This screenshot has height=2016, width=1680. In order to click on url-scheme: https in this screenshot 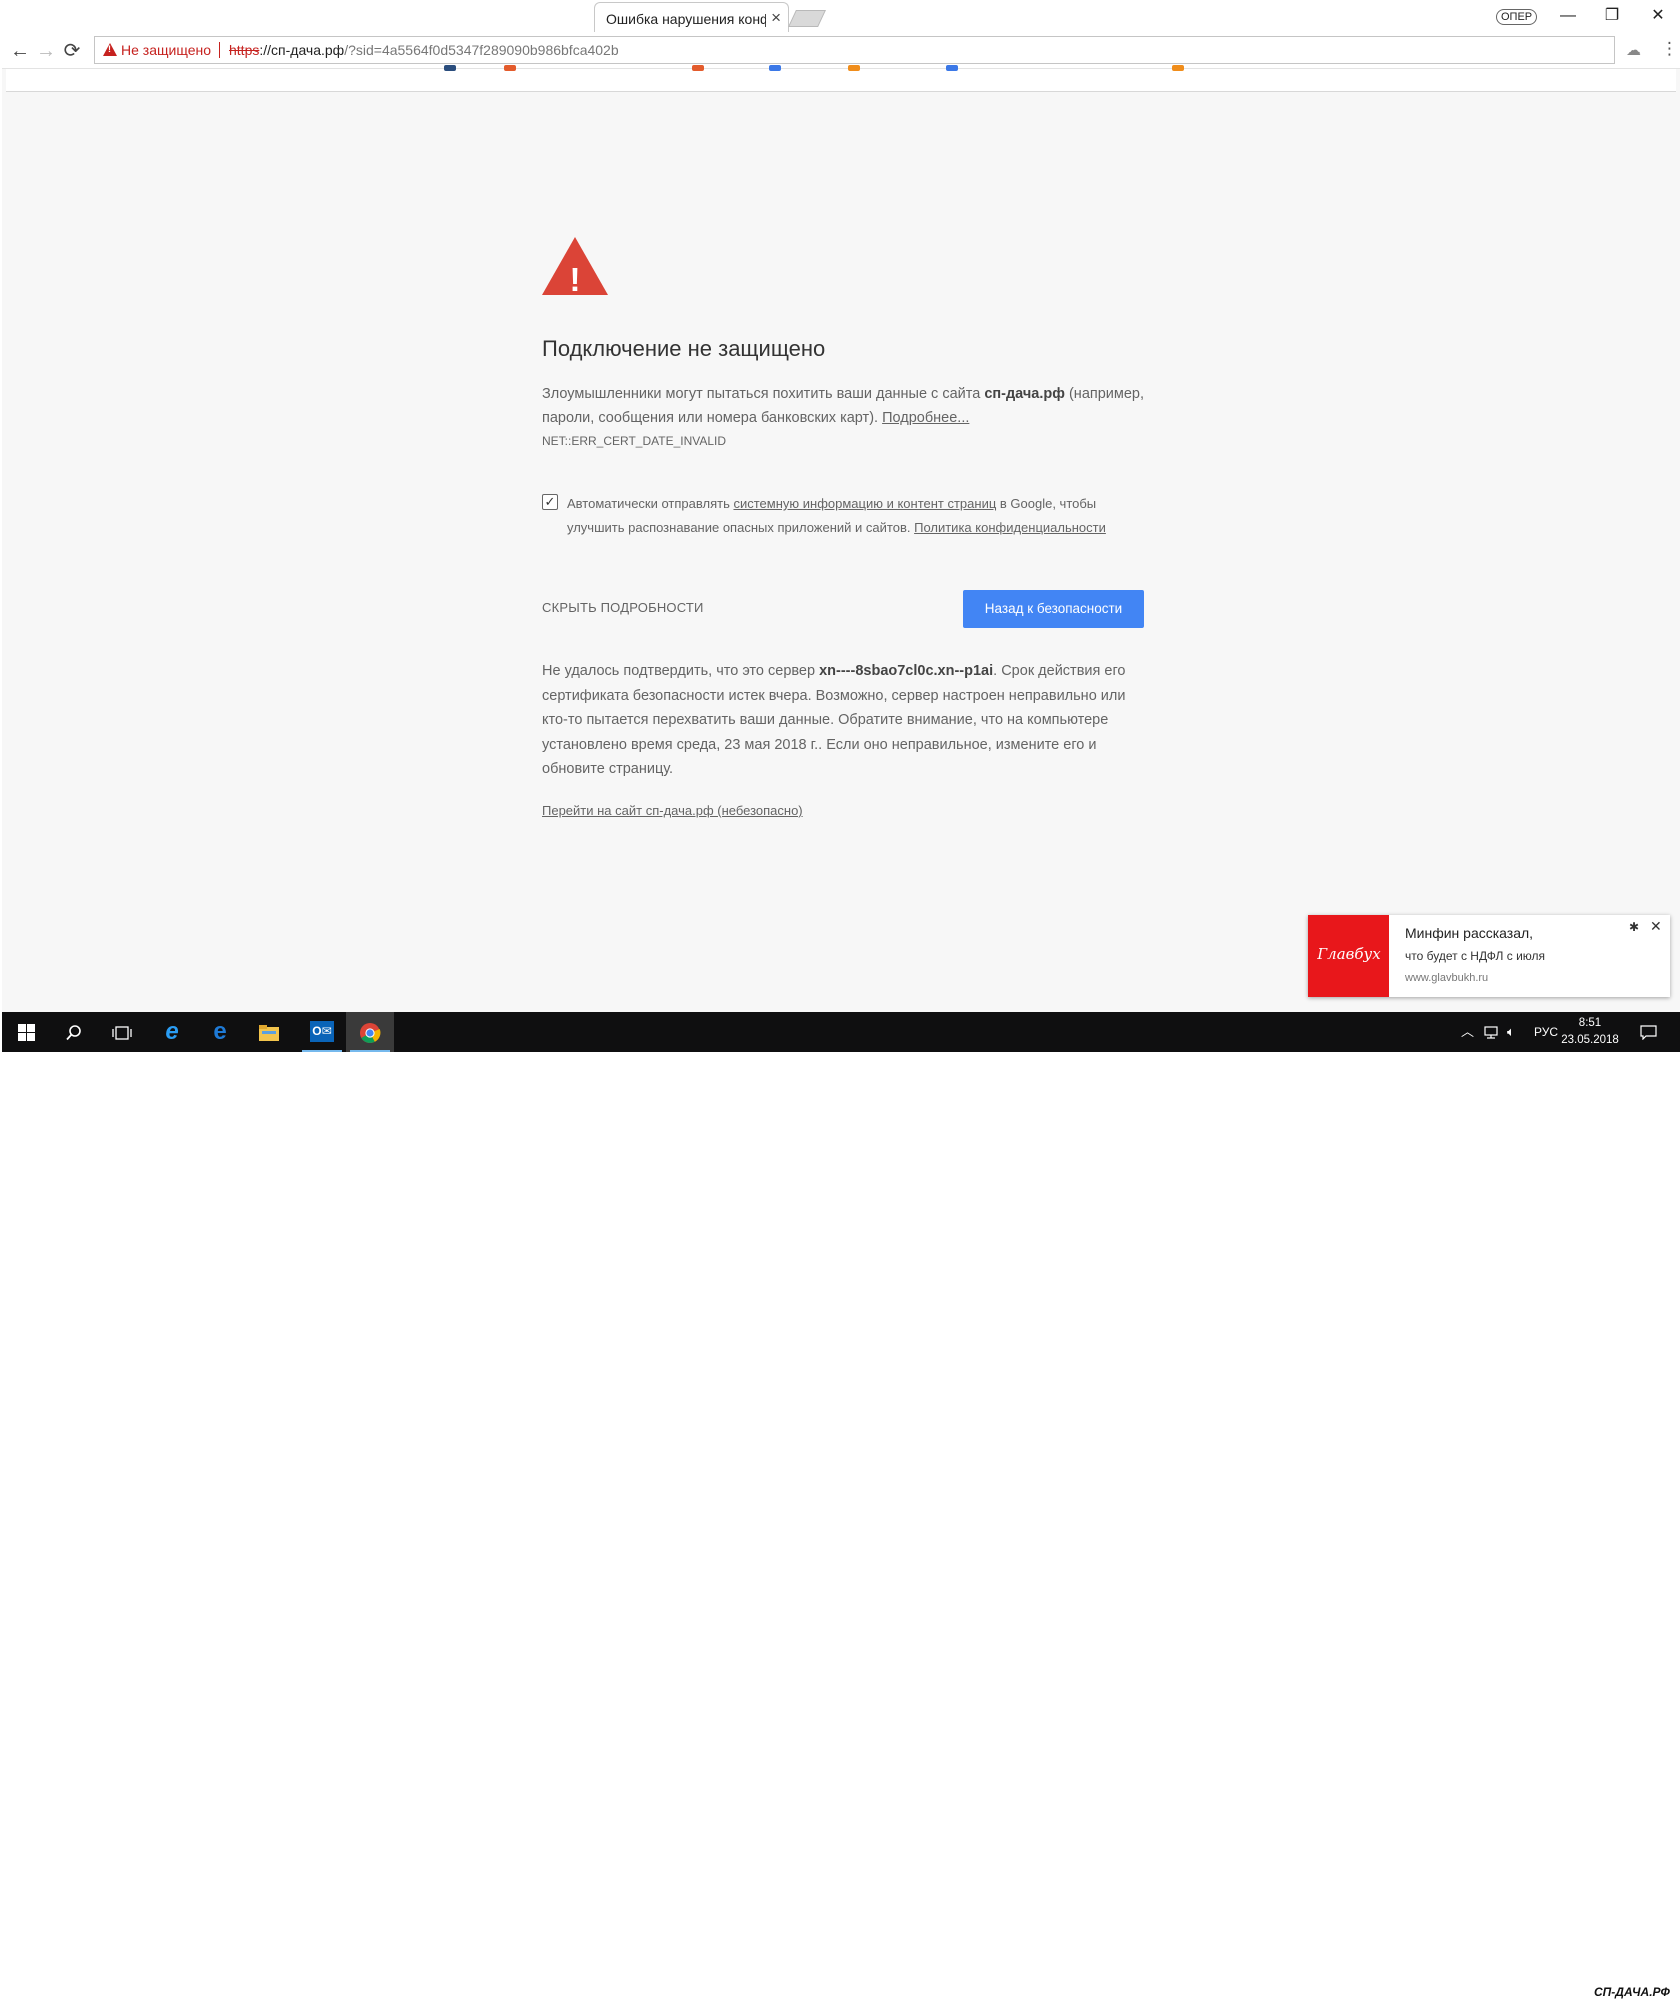, I will do `click(244, 50)`.